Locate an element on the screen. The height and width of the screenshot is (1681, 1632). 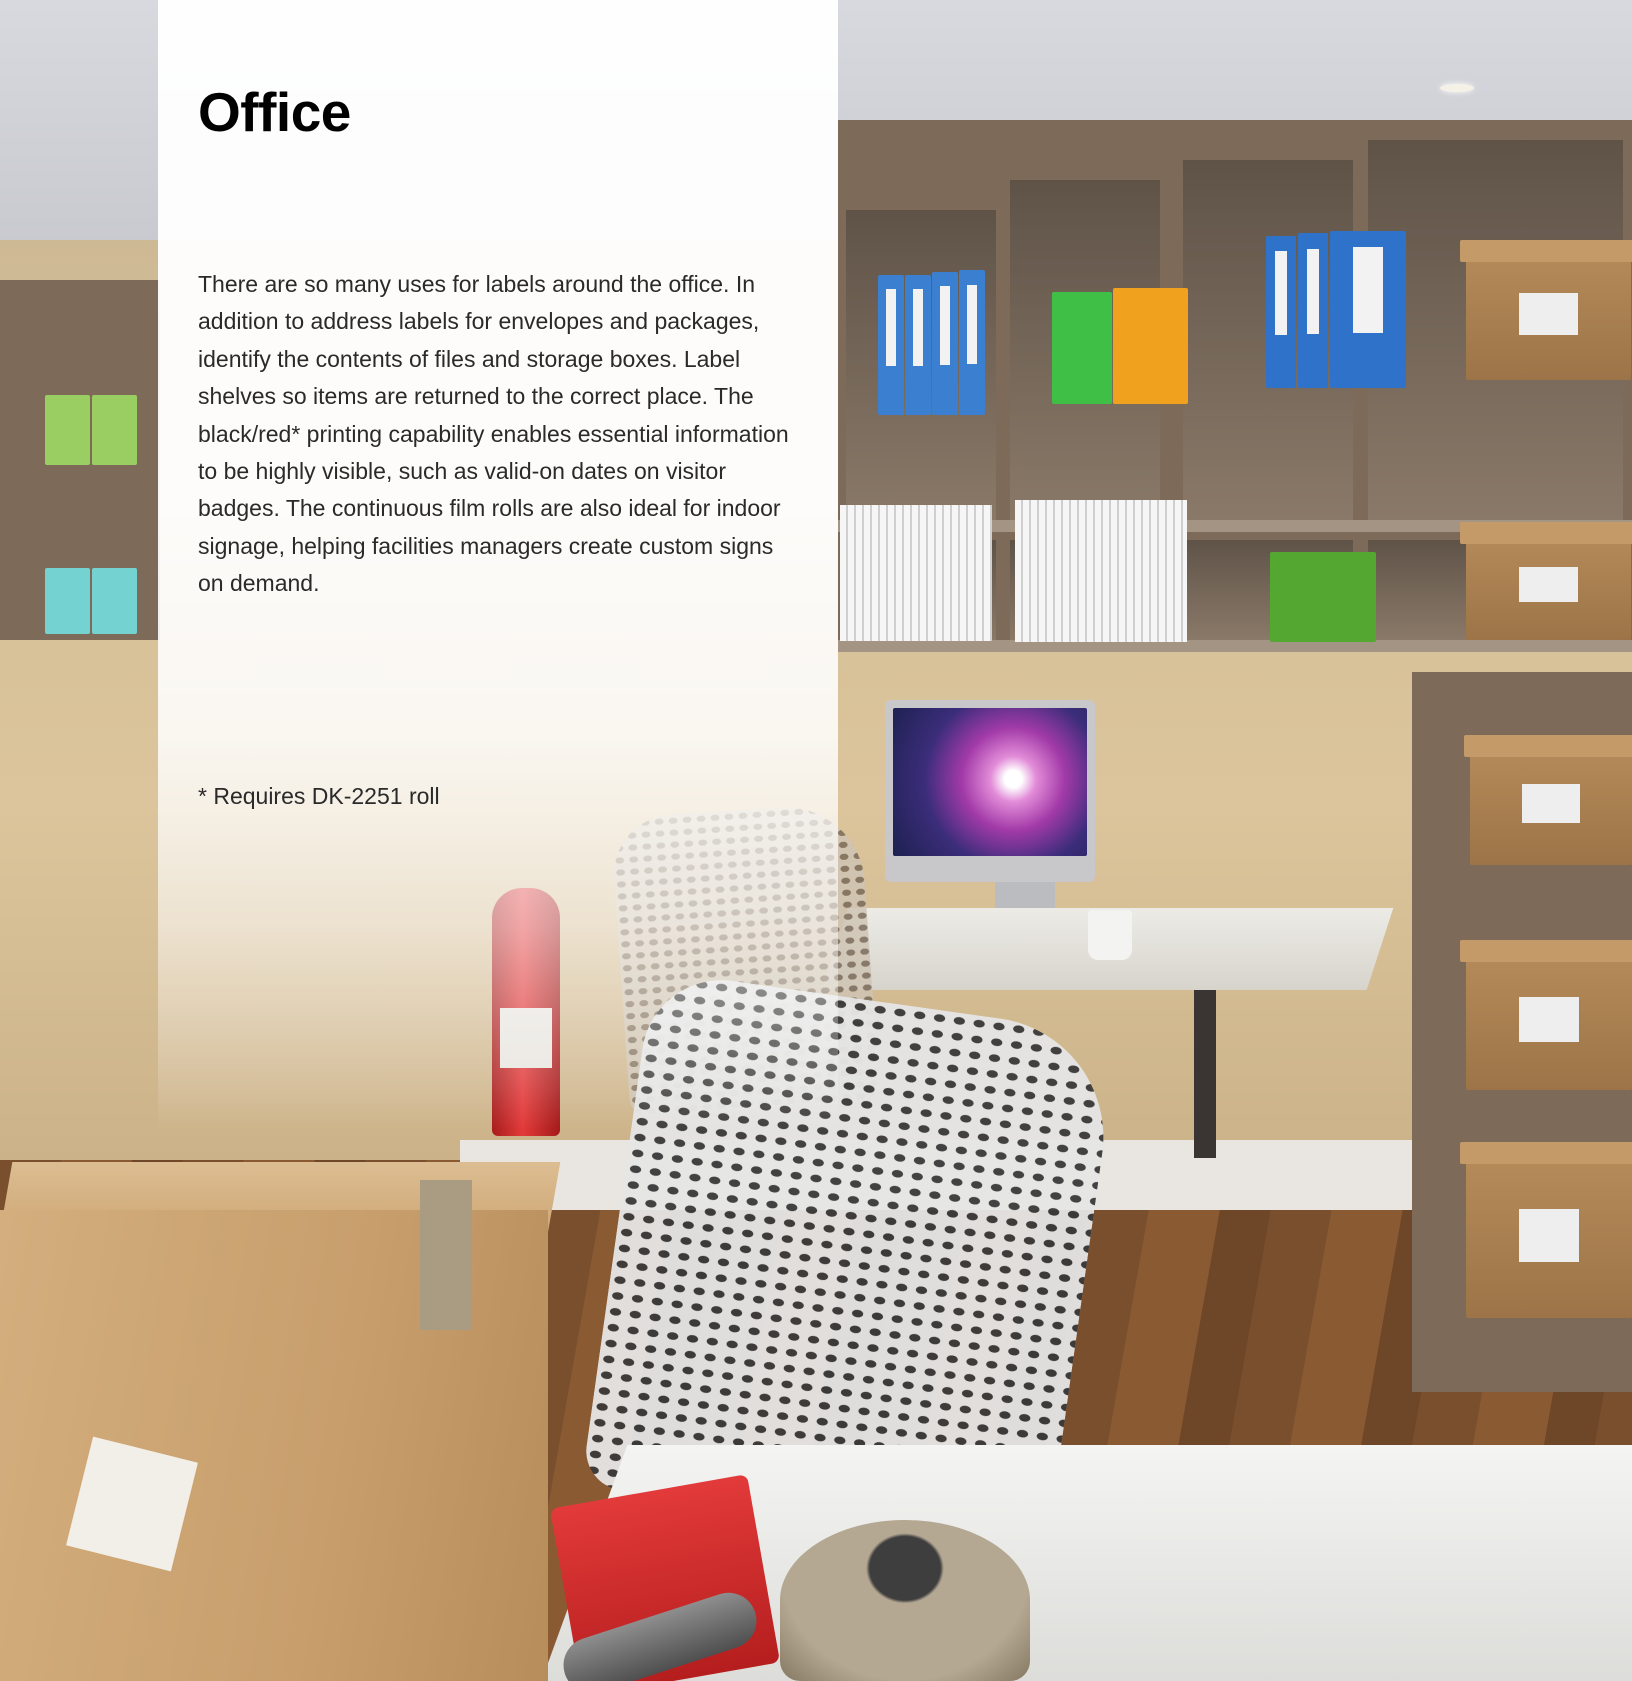
computer-monitor is located at coordinates (990, 791).